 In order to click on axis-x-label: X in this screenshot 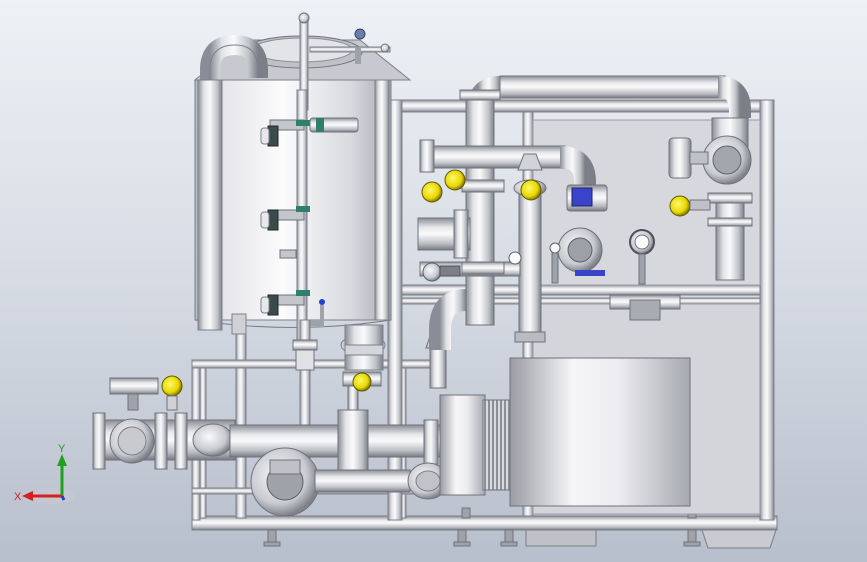, I will do `click(18, 497)`.